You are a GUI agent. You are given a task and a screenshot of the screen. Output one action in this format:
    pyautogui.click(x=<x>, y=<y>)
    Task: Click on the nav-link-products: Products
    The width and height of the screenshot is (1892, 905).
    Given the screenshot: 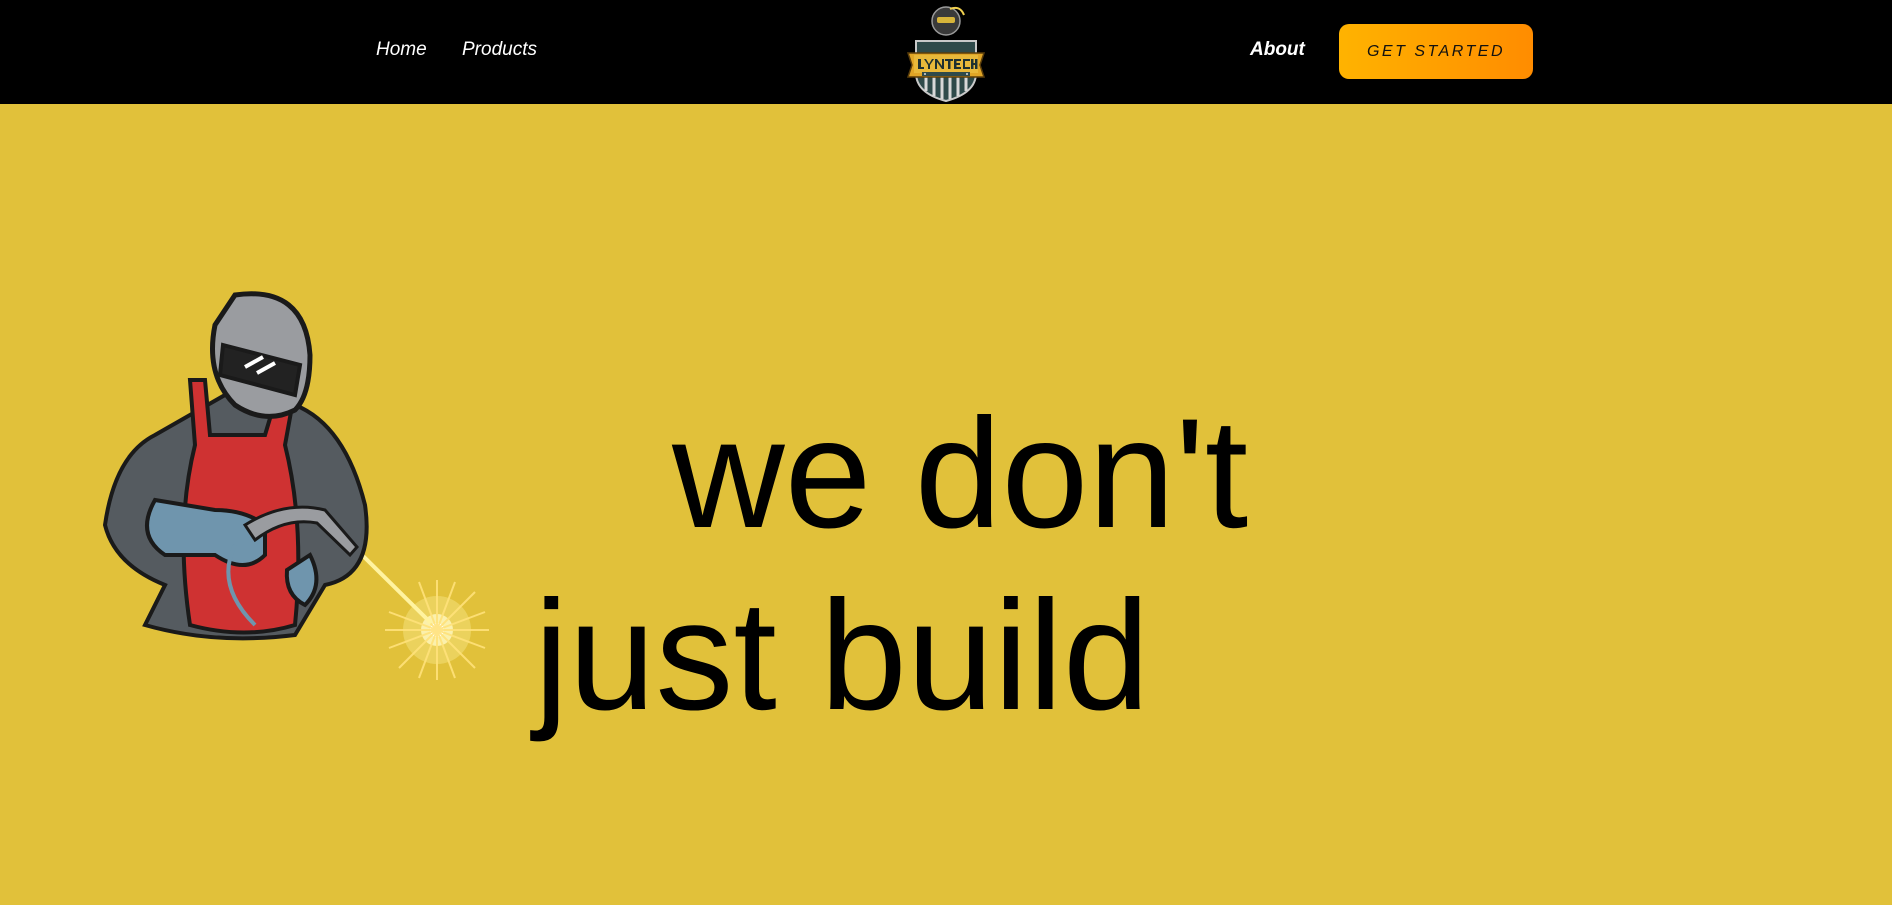 What is the action you would take?
    pyautogui.click(x=499, y=50)
    